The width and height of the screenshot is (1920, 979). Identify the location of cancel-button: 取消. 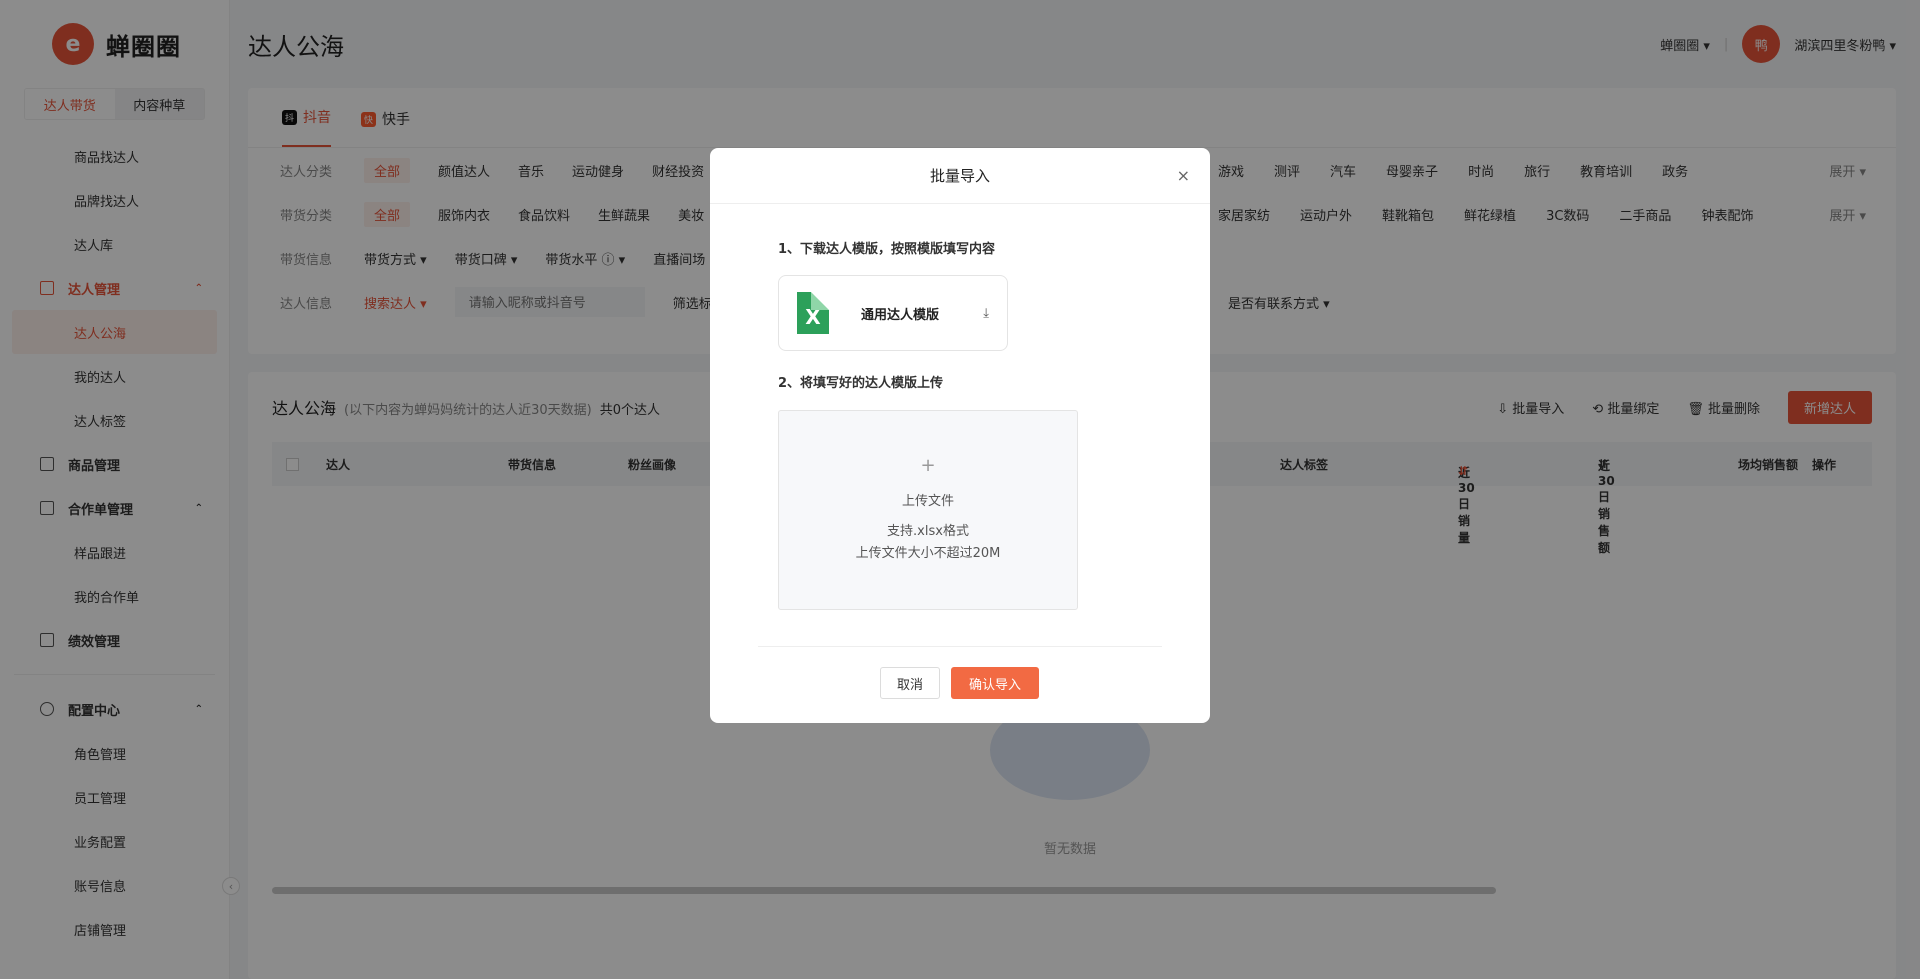
(910, 683).